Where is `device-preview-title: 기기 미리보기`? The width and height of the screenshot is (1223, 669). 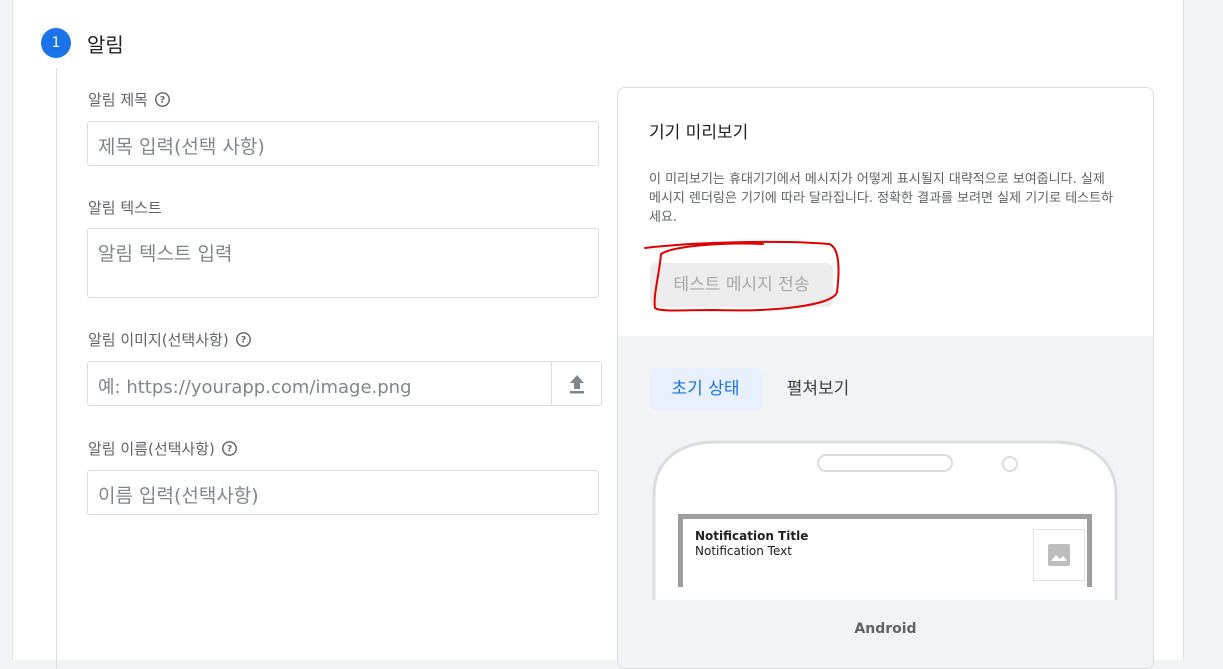 device-preview-title: 기기 미리보기 is located at coordinates (699, 133).